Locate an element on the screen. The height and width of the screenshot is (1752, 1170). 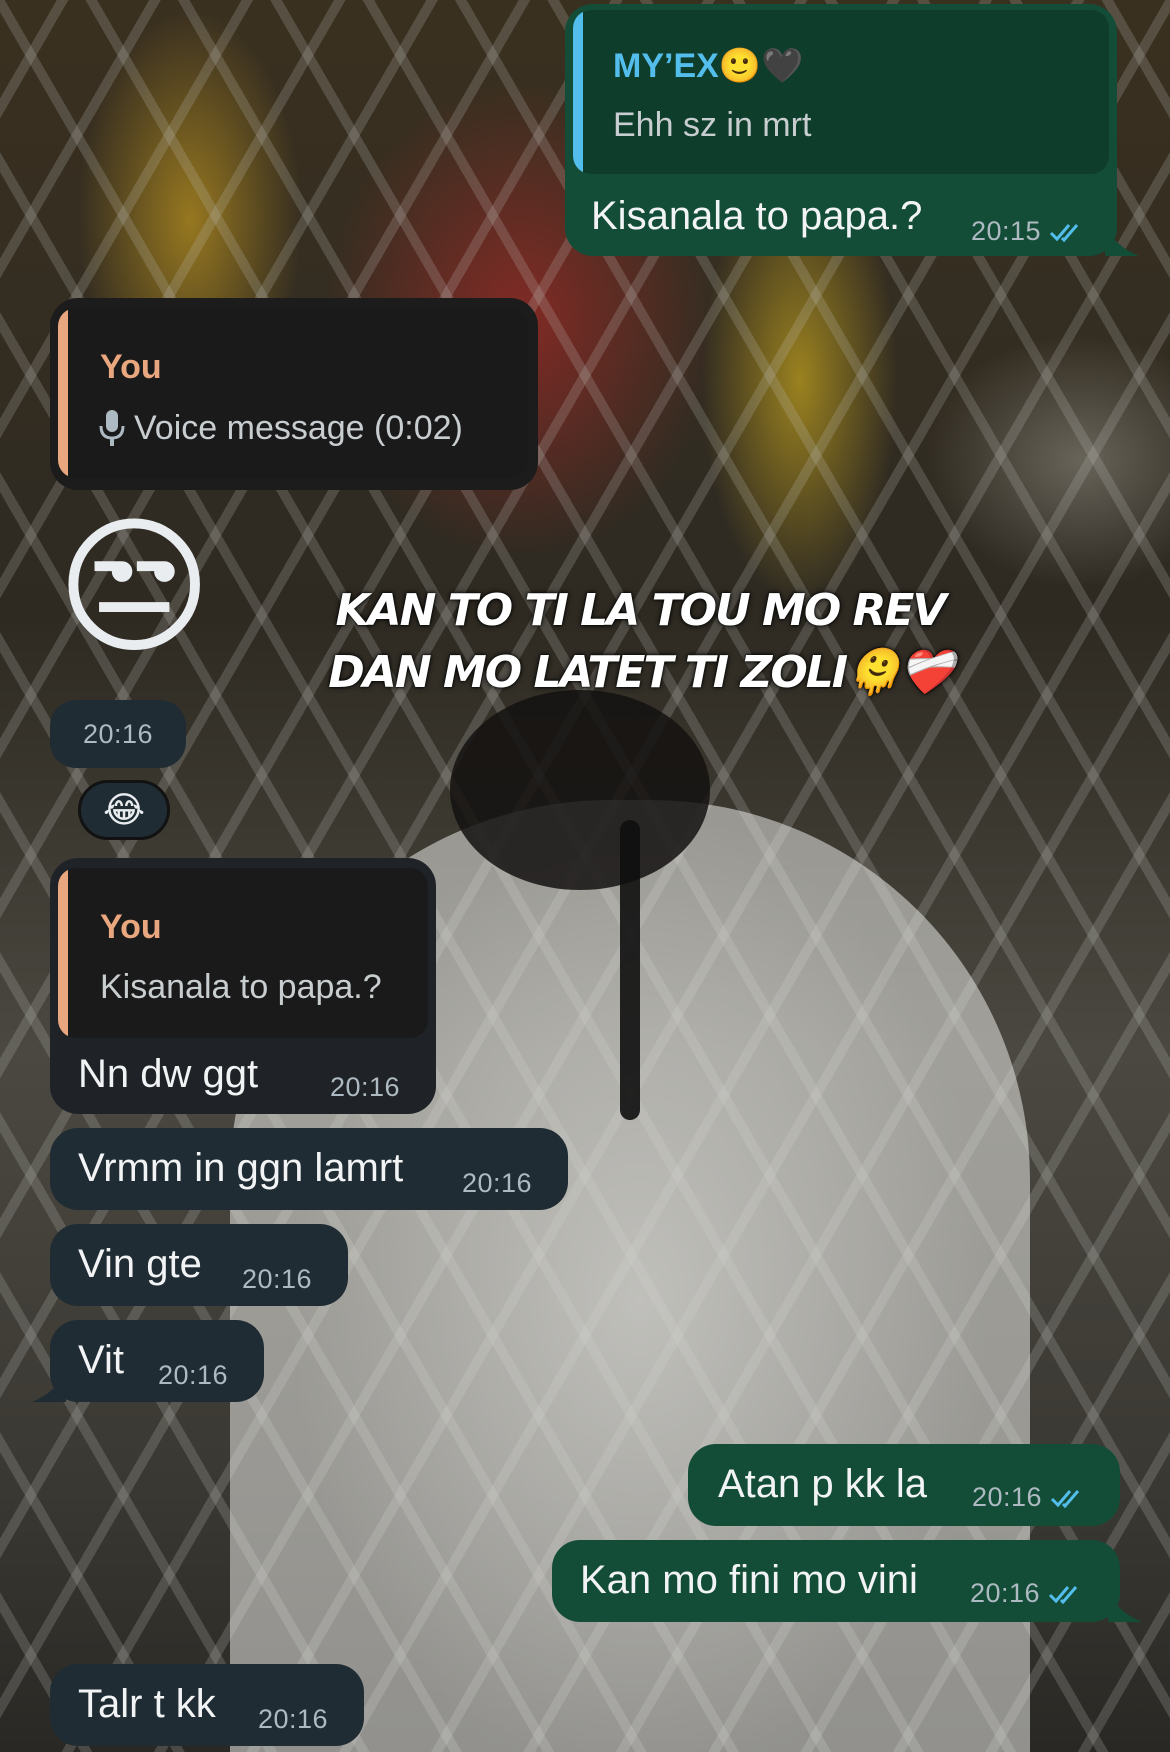
voice-message-label: Voice message (0:02) is located at coordinates (298, 427).